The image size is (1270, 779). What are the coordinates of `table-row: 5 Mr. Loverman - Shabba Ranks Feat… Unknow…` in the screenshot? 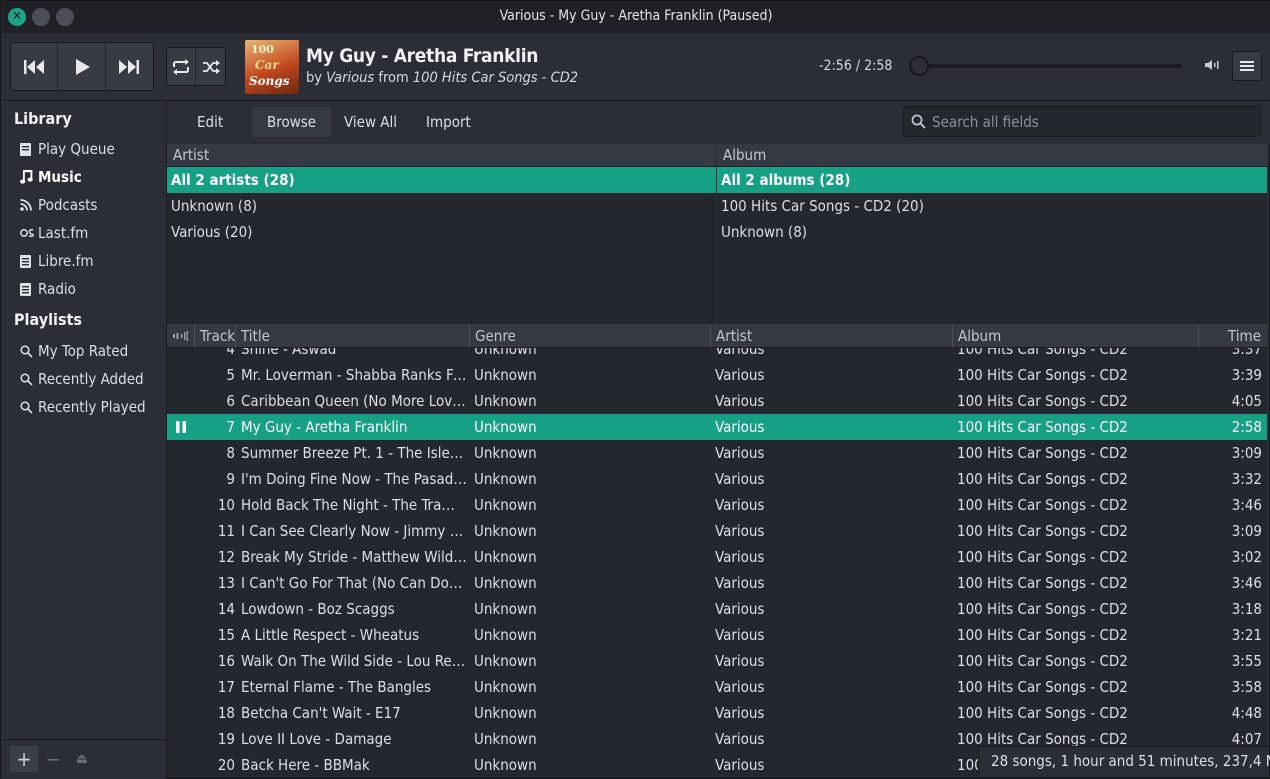 It's located at (717, 375).